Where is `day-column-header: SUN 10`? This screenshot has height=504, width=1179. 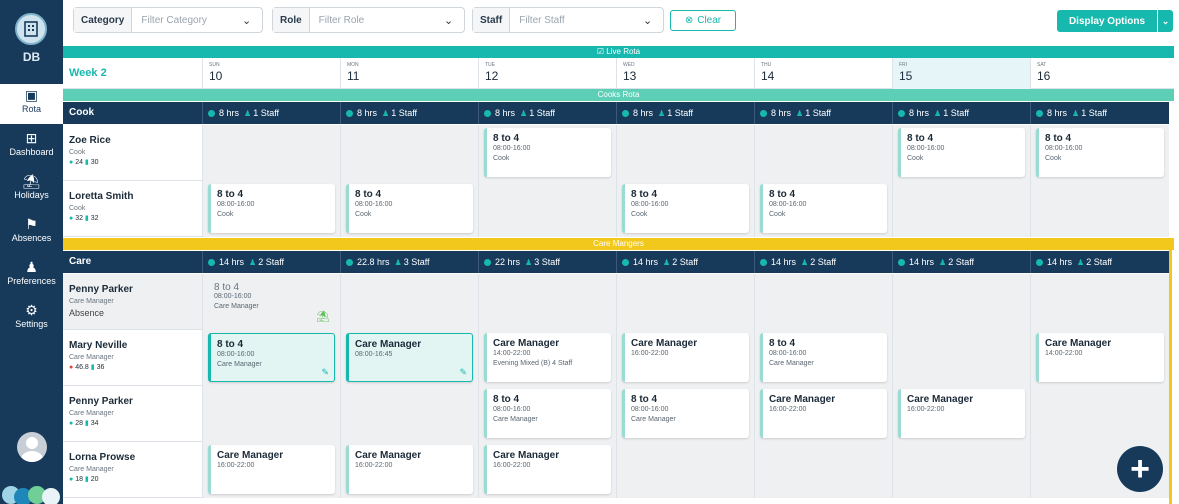
day-column-header: SUN 10 is located at coordinates (271, 73).